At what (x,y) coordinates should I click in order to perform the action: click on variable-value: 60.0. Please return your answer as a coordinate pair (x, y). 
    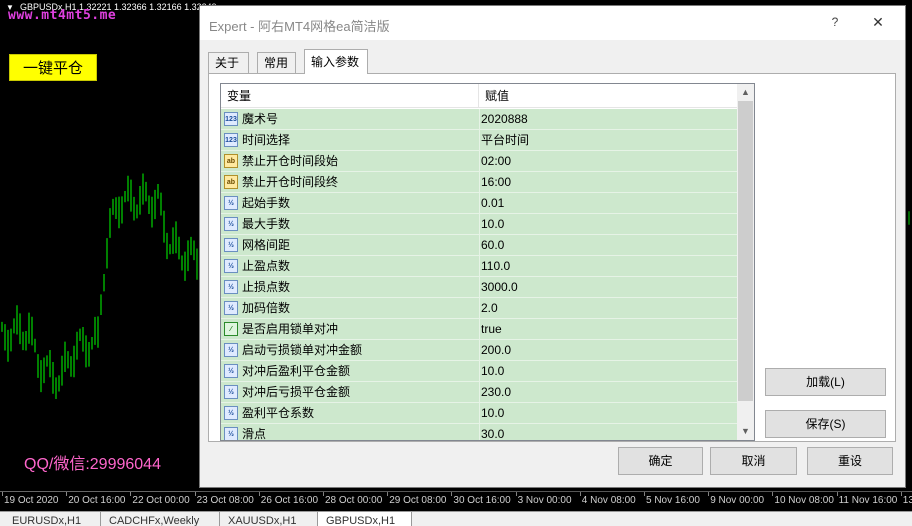
    Looking at the image, I should click on (492, 245).